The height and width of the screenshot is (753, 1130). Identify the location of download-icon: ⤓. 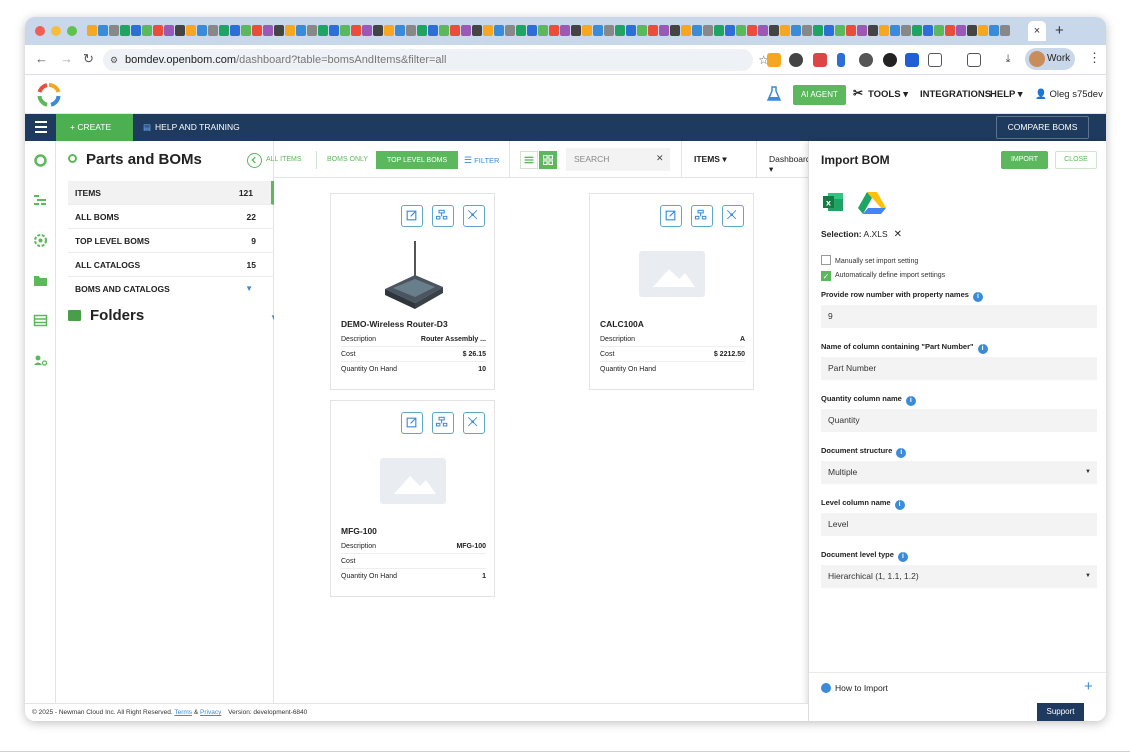
(1008, 60).